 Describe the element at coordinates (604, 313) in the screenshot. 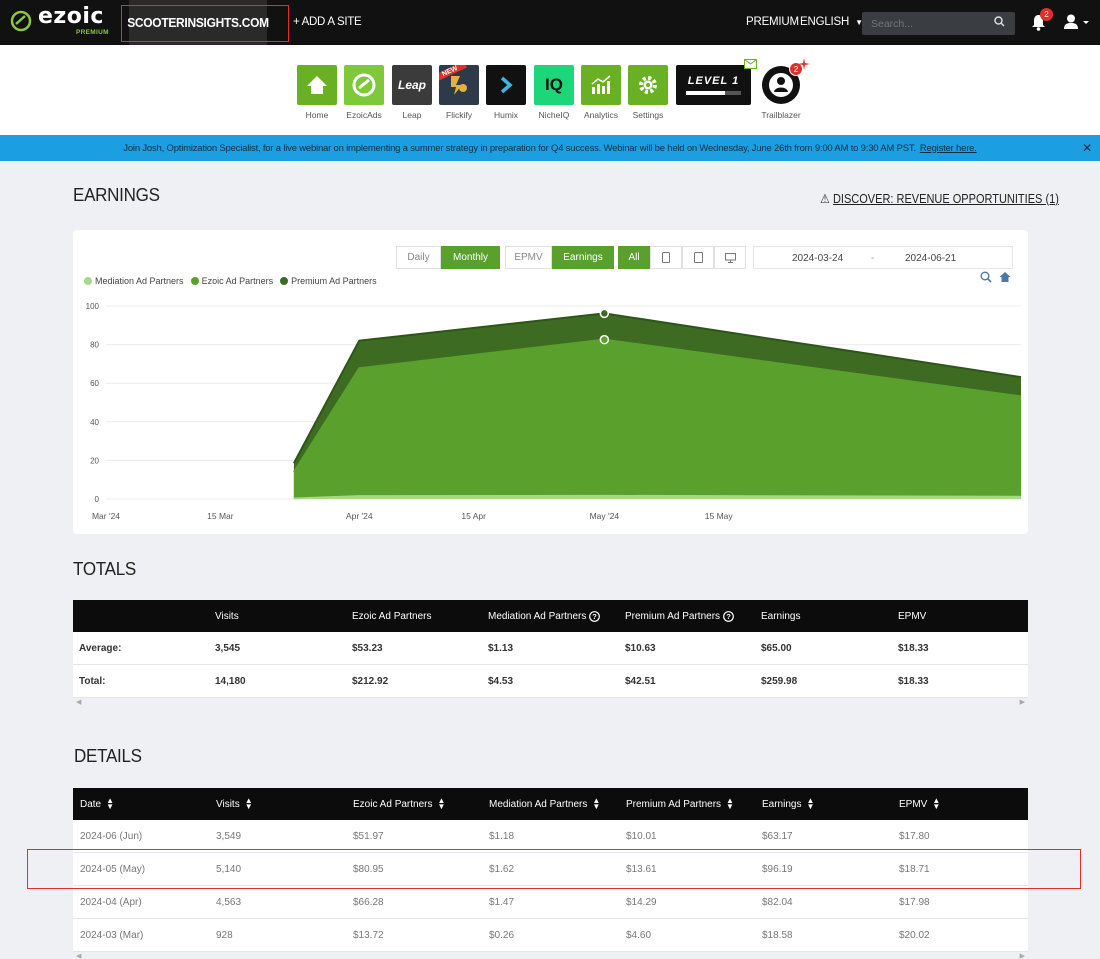

I see `data-point-marker` at that location.